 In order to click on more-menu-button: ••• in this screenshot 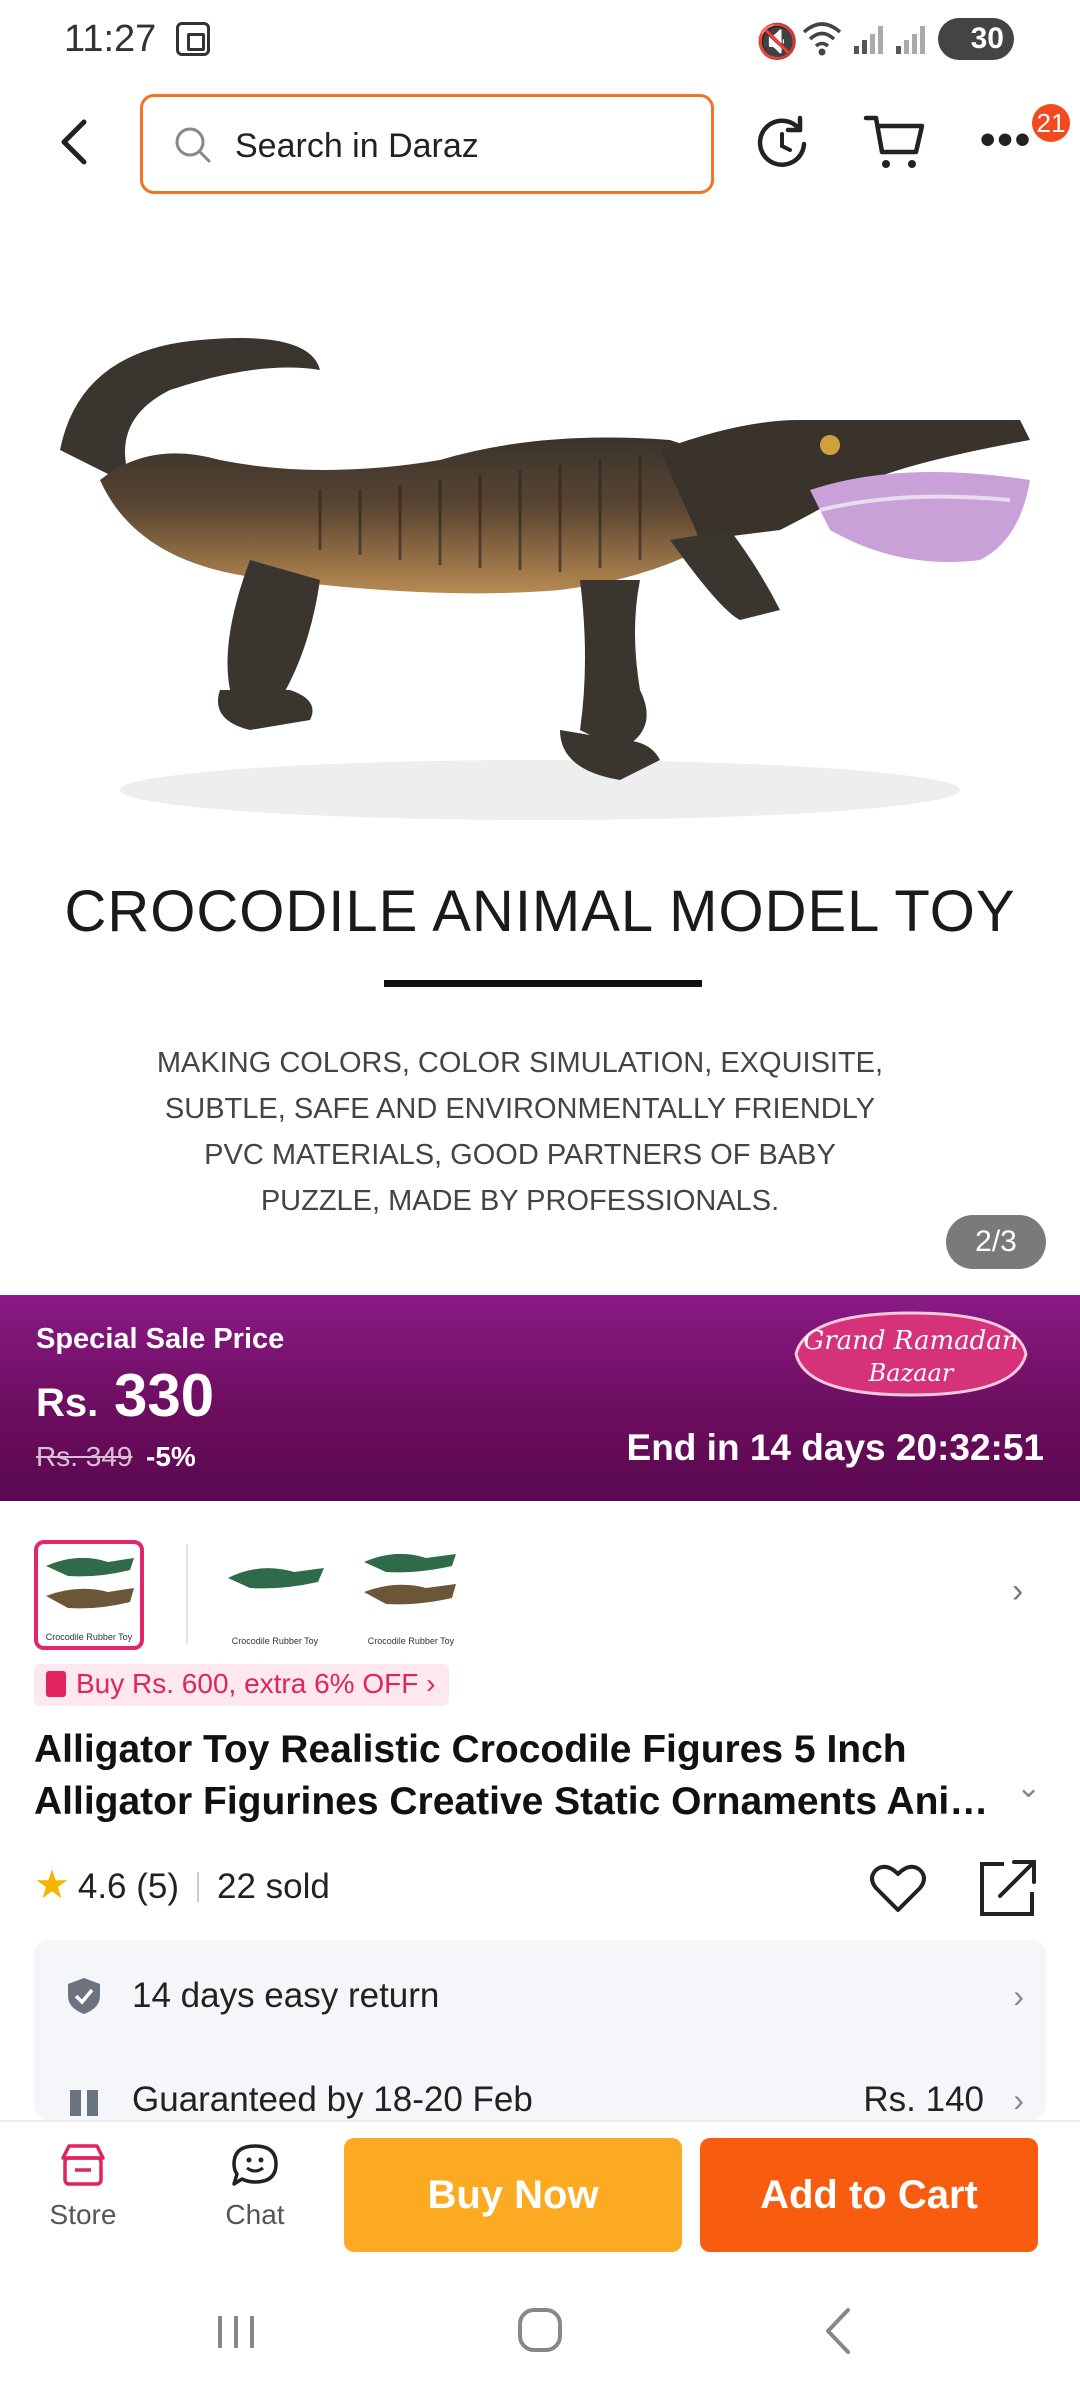, I will do `click(1010, 144)`.